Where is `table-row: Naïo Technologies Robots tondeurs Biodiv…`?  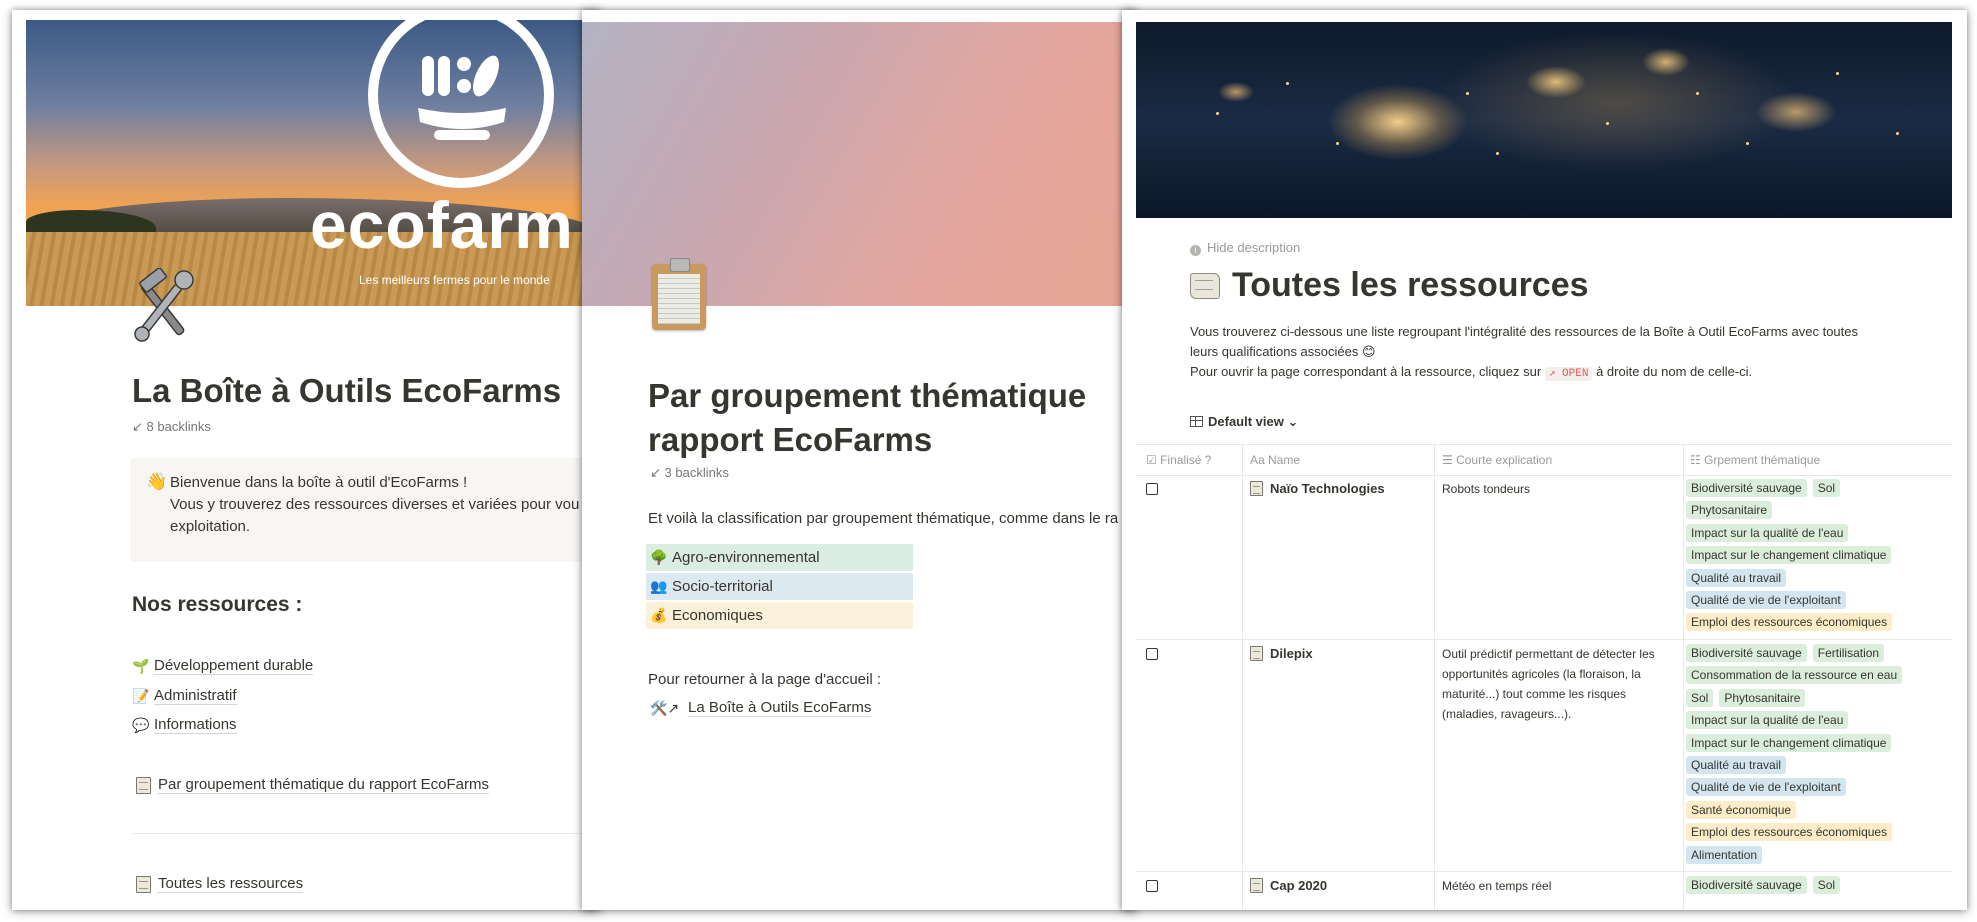 table-row: Naïo Technologies Robots tondeurs Biodiv… is located at coordinates (1544, 557).